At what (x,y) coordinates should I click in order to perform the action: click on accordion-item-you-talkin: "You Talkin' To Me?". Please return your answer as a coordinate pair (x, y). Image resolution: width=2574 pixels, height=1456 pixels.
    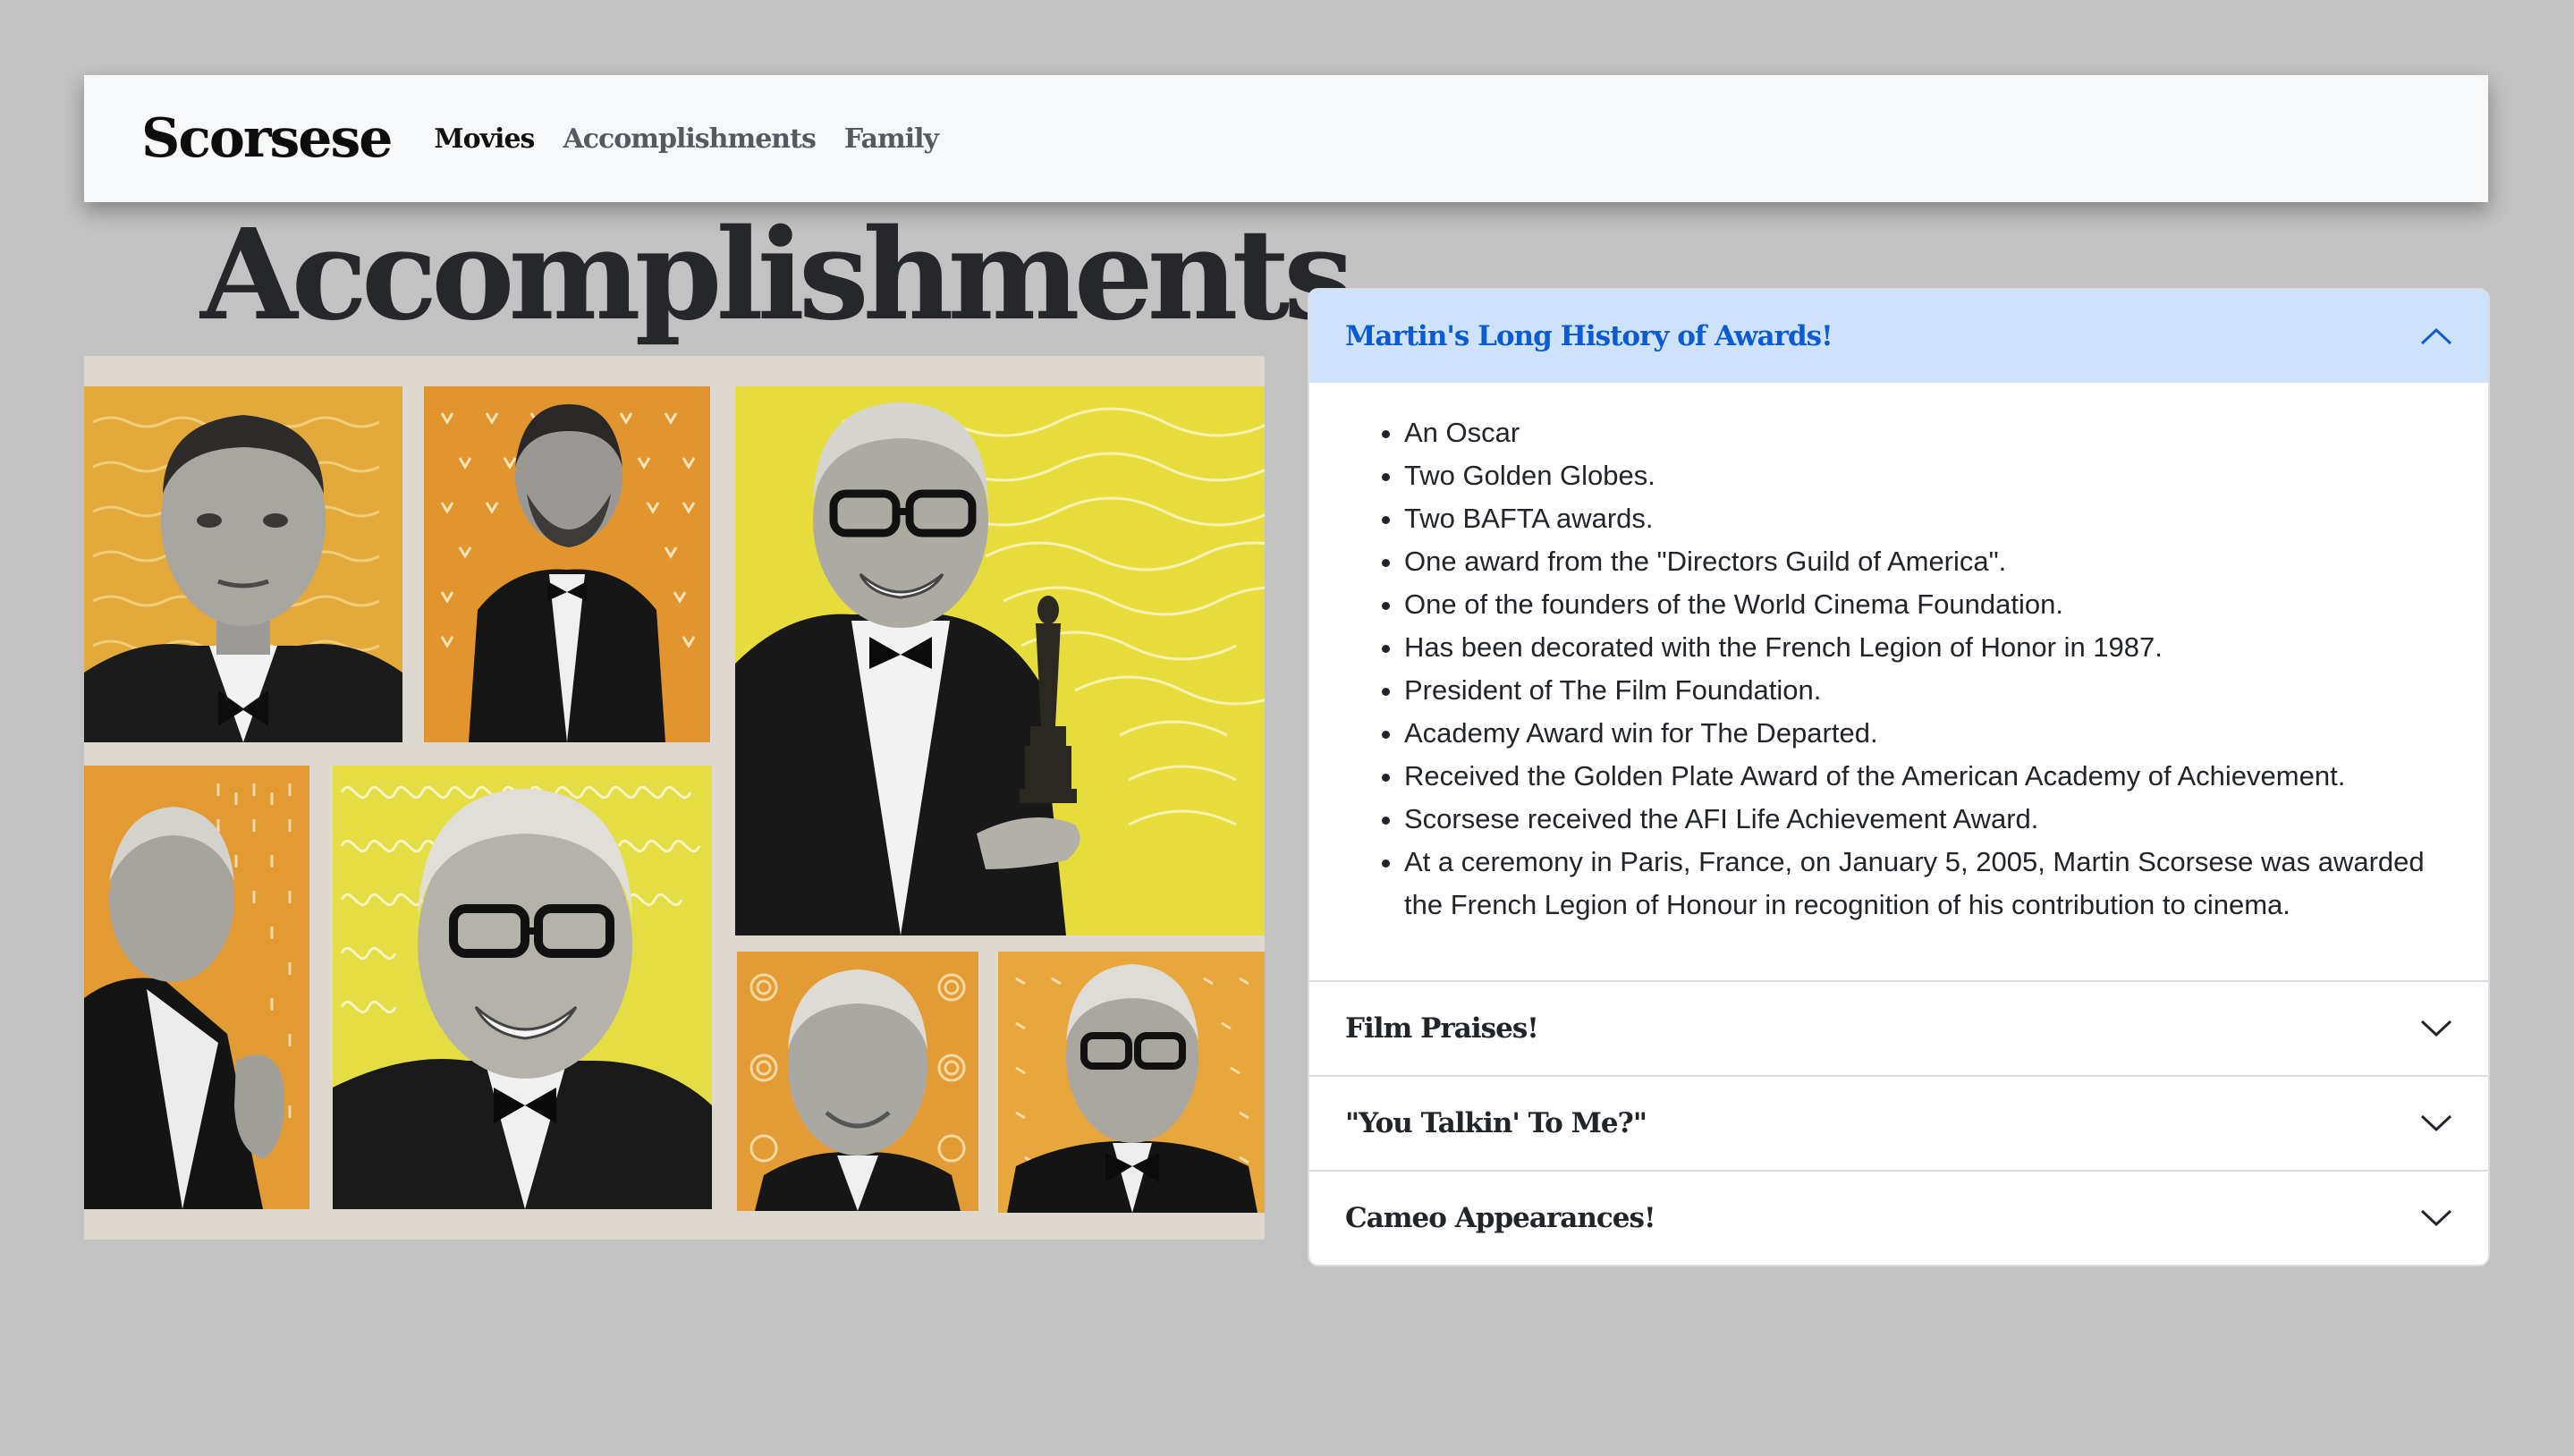
    Looking at the image, I should click on (1898, 1122).